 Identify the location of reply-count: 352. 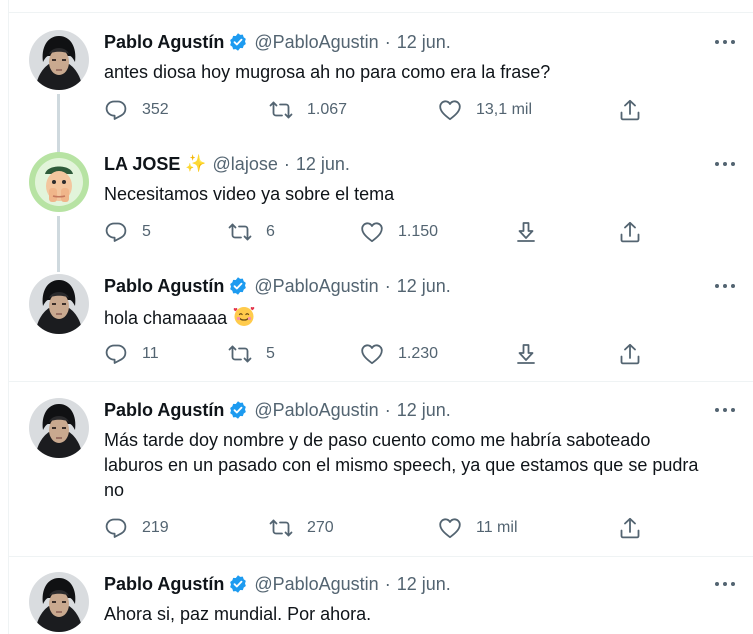
(155, 109).